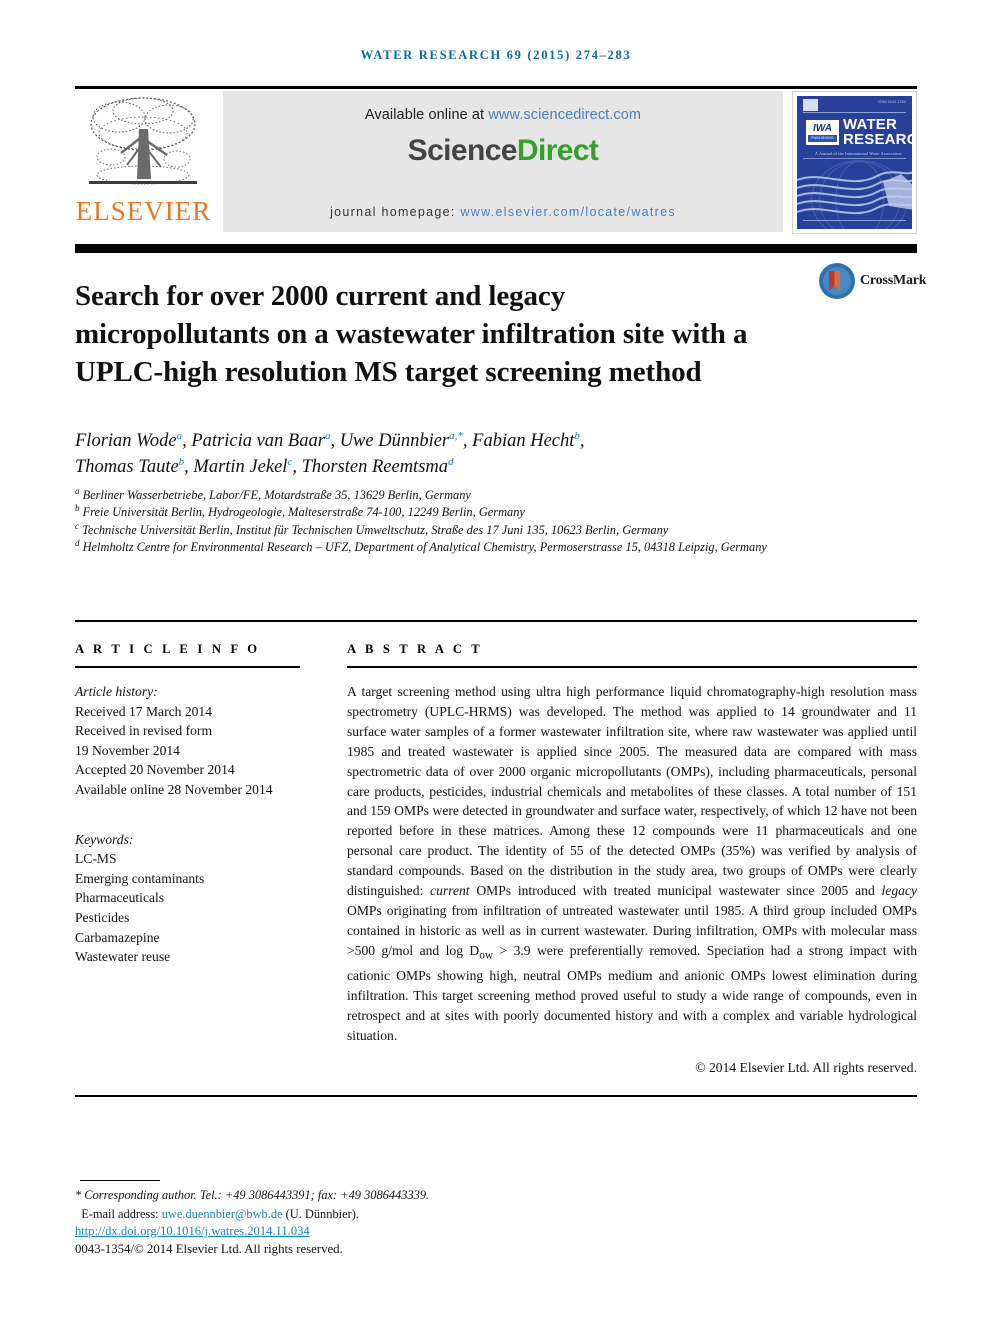  What do you see at coordinates (77, 525) in the screenshot?
I see `affiliation-marker: c` at bounding box center [77, 525].